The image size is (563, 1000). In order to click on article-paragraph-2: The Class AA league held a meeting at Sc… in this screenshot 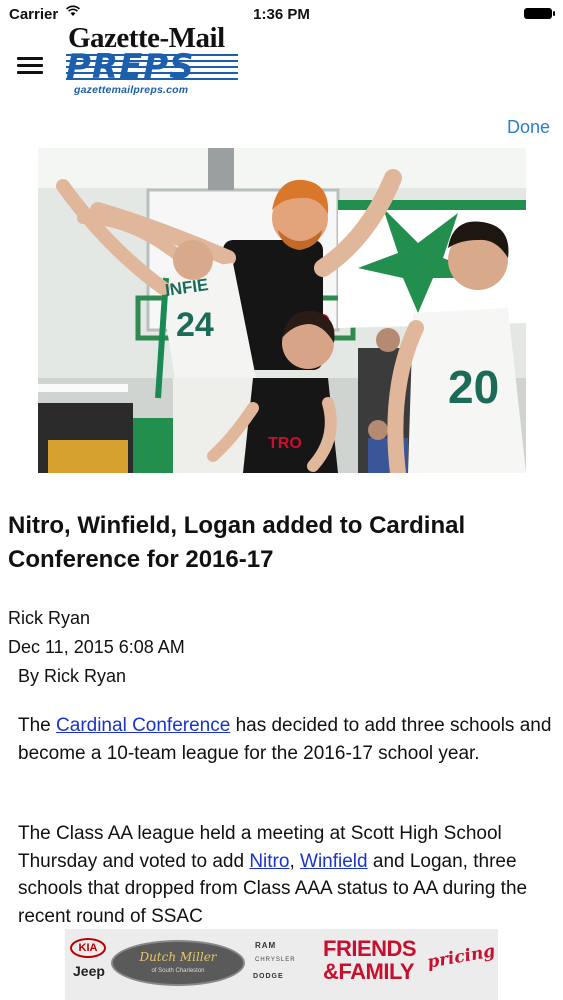, I will do `click(286, 875)`.